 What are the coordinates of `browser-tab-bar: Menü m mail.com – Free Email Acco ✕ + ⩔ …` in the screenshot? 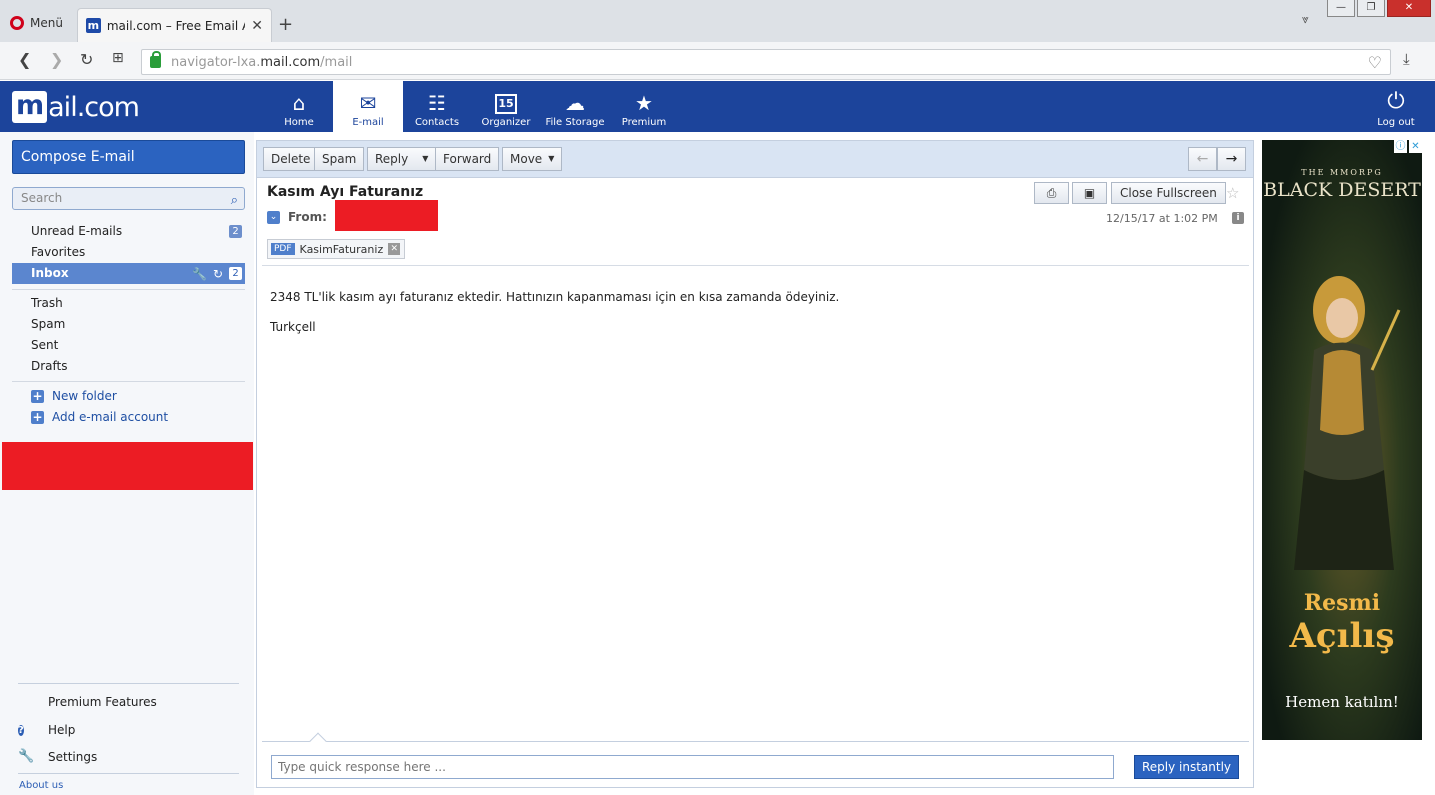 It's located at (717, 21).